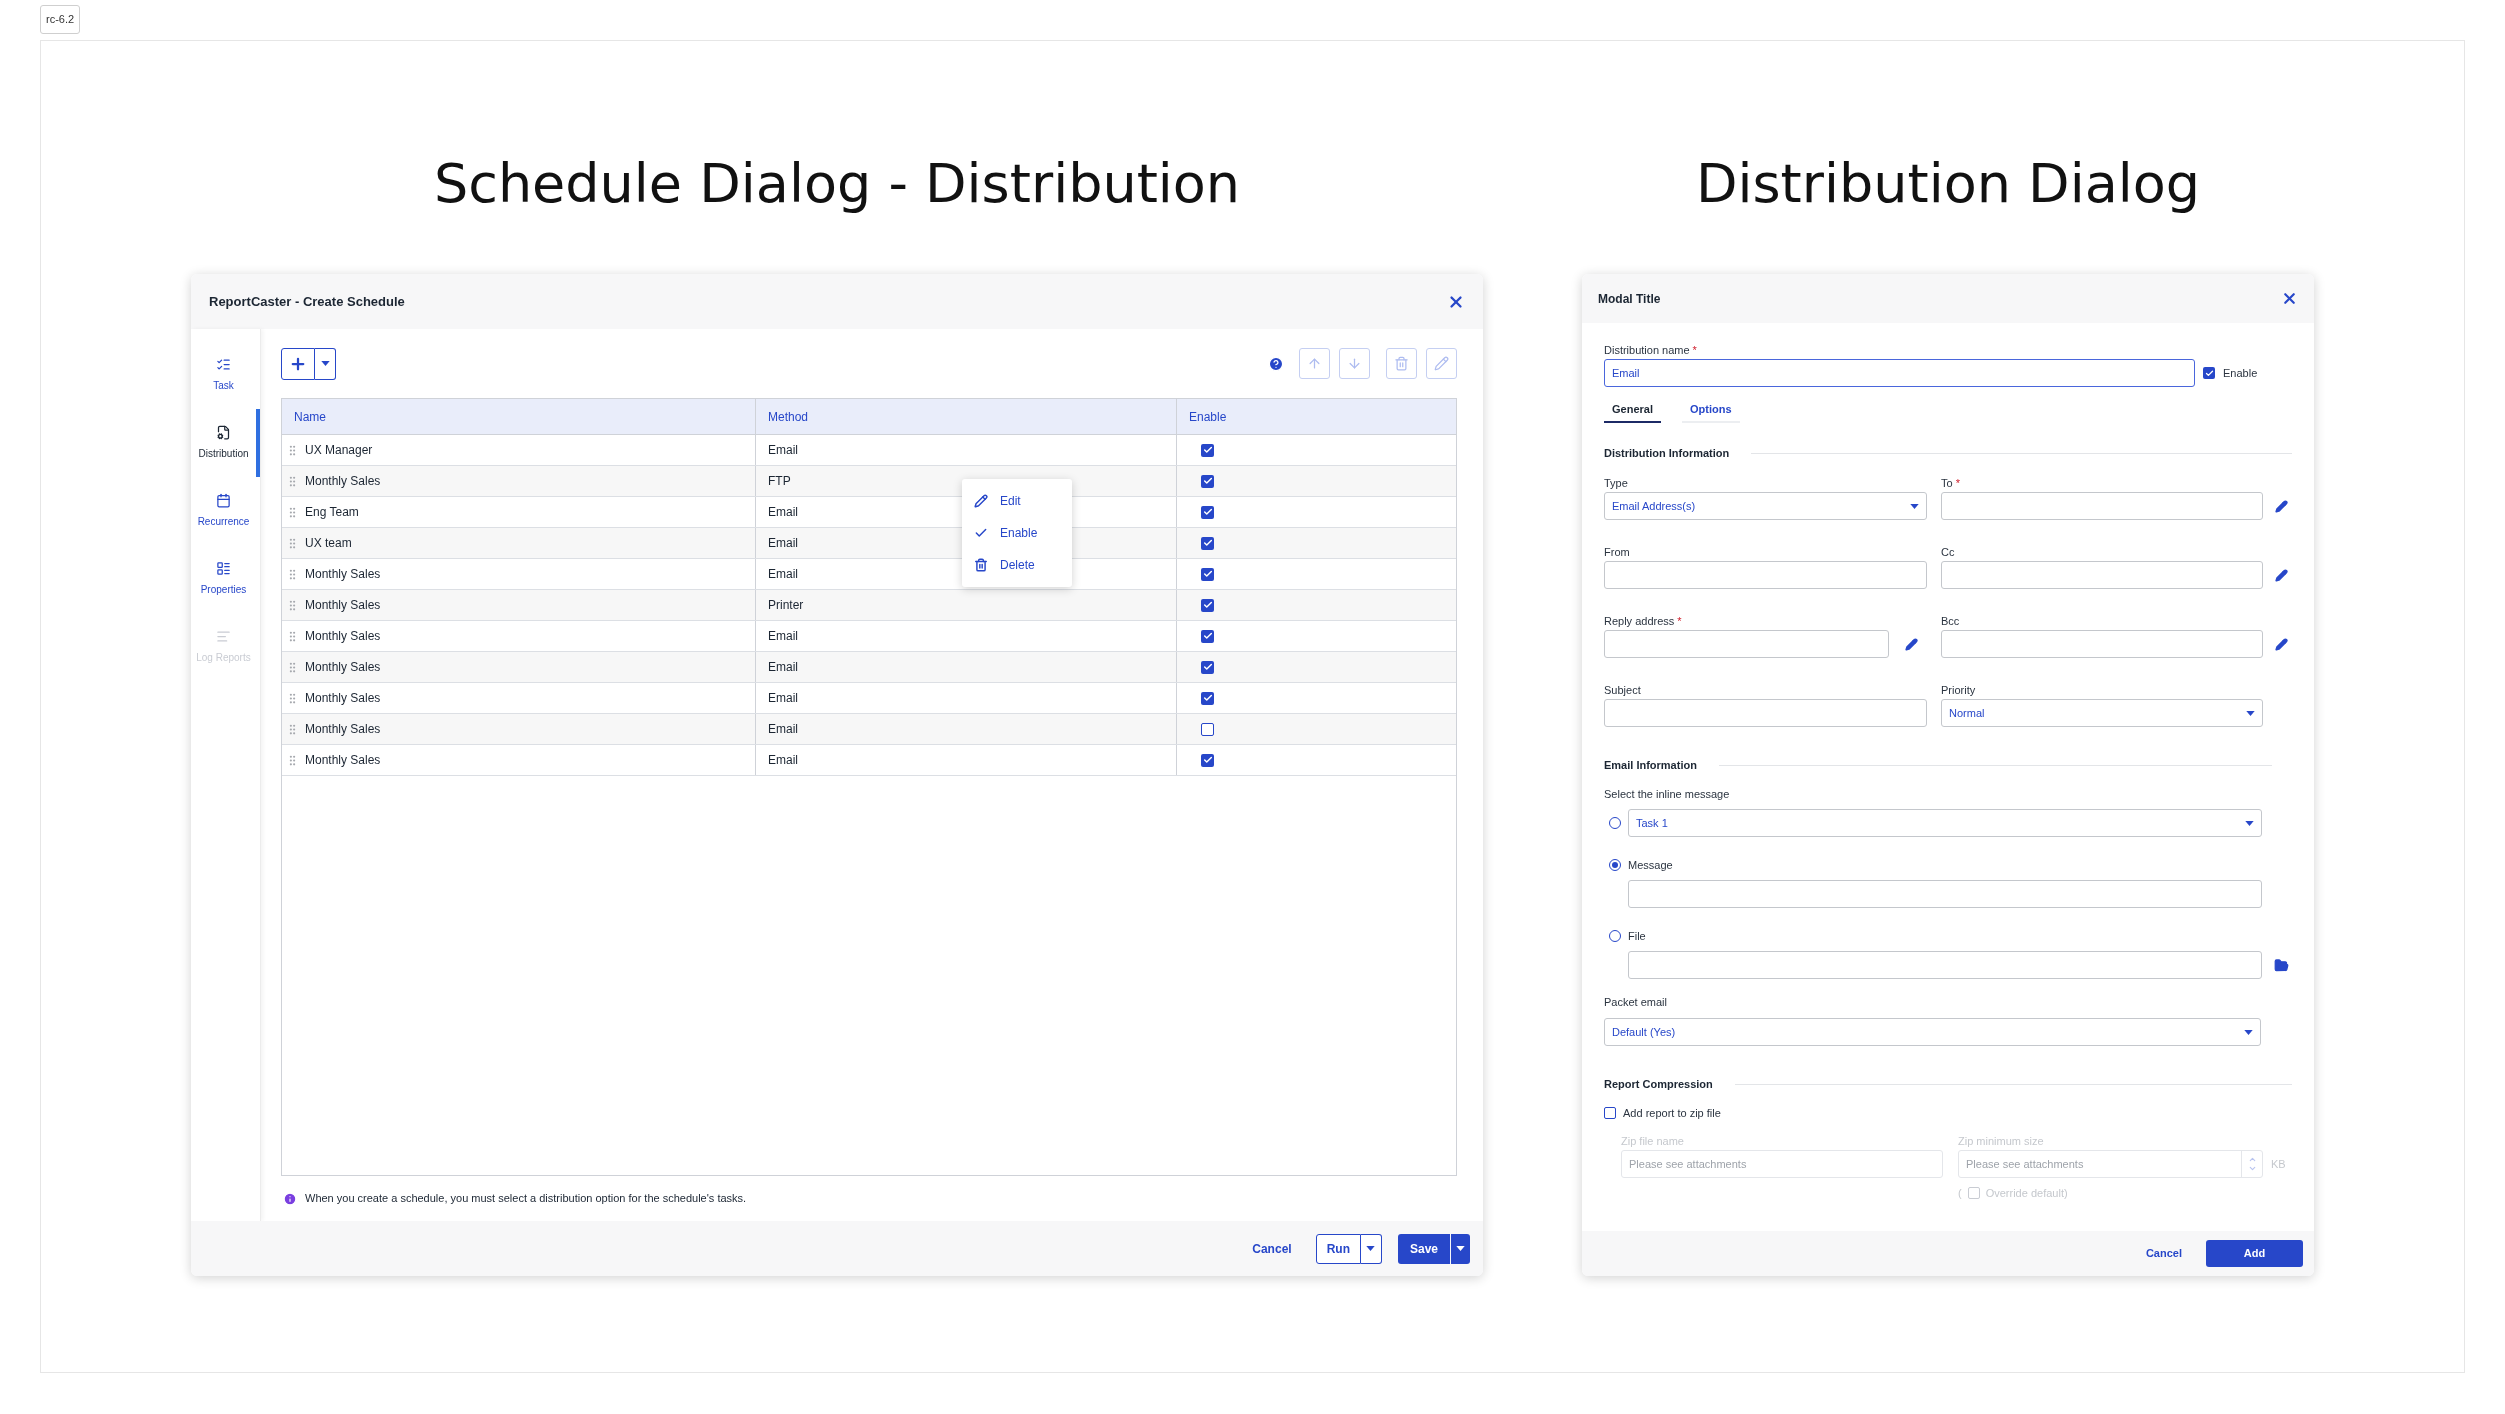 The image size is (2505, 1414). What do you see at coordinates (526, 1199) in the screenshot?
I see `info-note: When you create a schedule, you must select a distribution option for the schedule's tasks.` at bounding box center [526, 1199].